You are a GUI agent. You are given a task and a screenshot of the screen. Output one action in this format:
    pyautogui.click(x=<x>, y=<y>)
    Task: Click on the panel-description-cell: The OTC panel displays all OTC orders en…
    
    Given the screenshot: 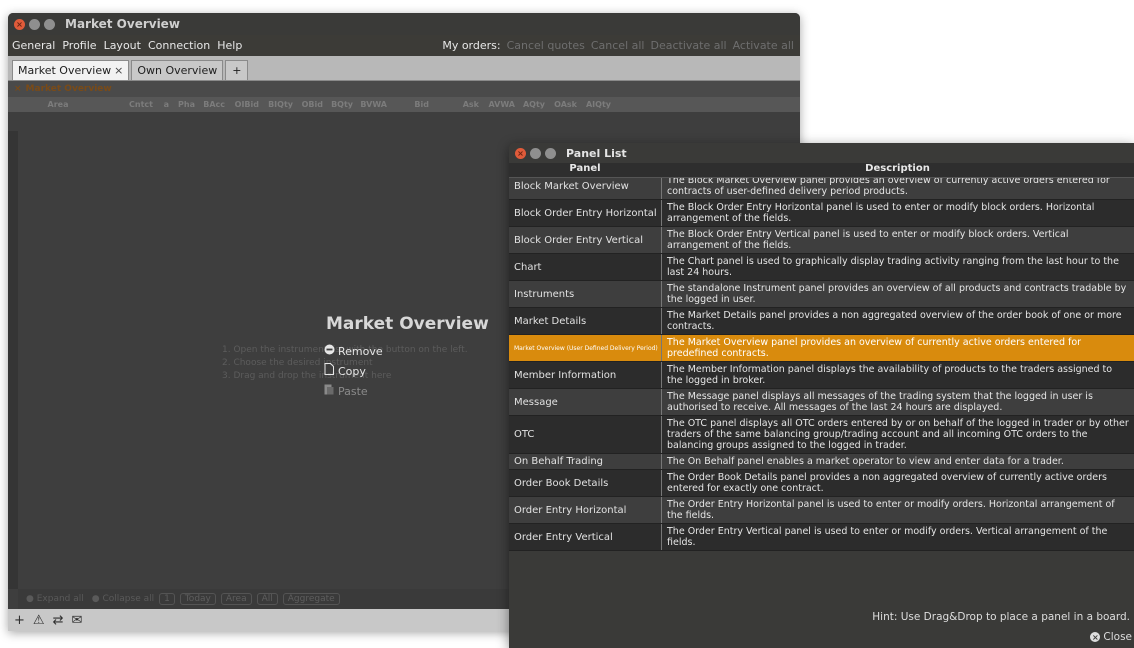 What is the action you would take?
    pyautogui.click(x=898, y=434)
    